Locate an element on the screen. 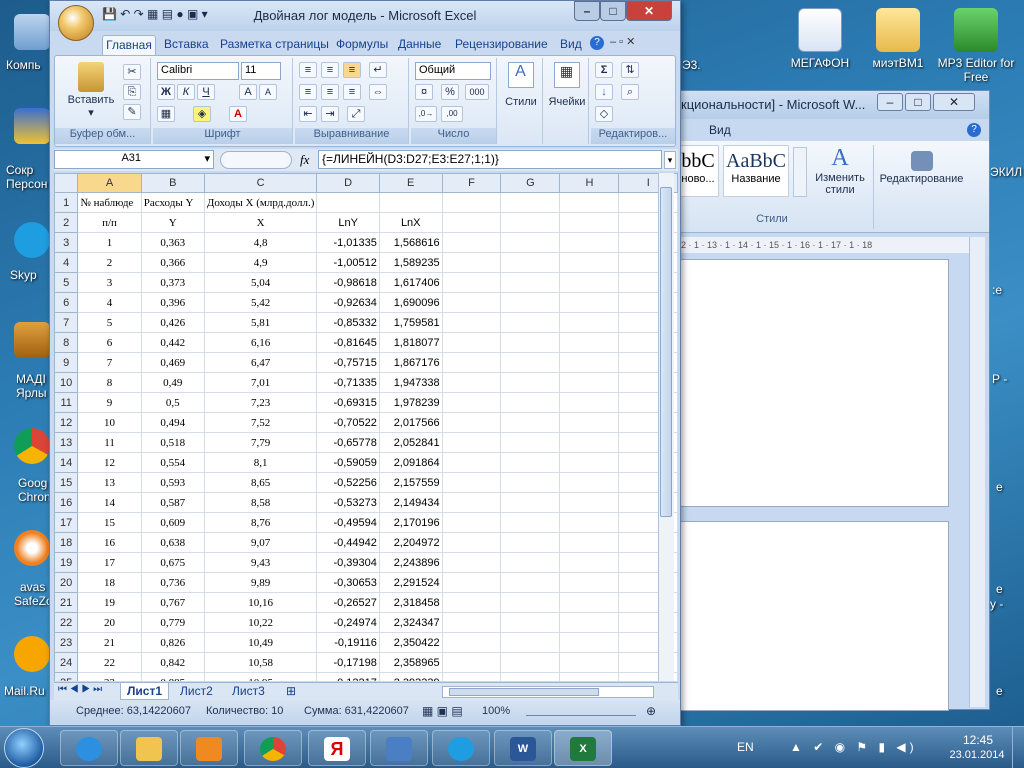  window-controls-icons: – ▫ ✕ is located at coordinates (622, 41).